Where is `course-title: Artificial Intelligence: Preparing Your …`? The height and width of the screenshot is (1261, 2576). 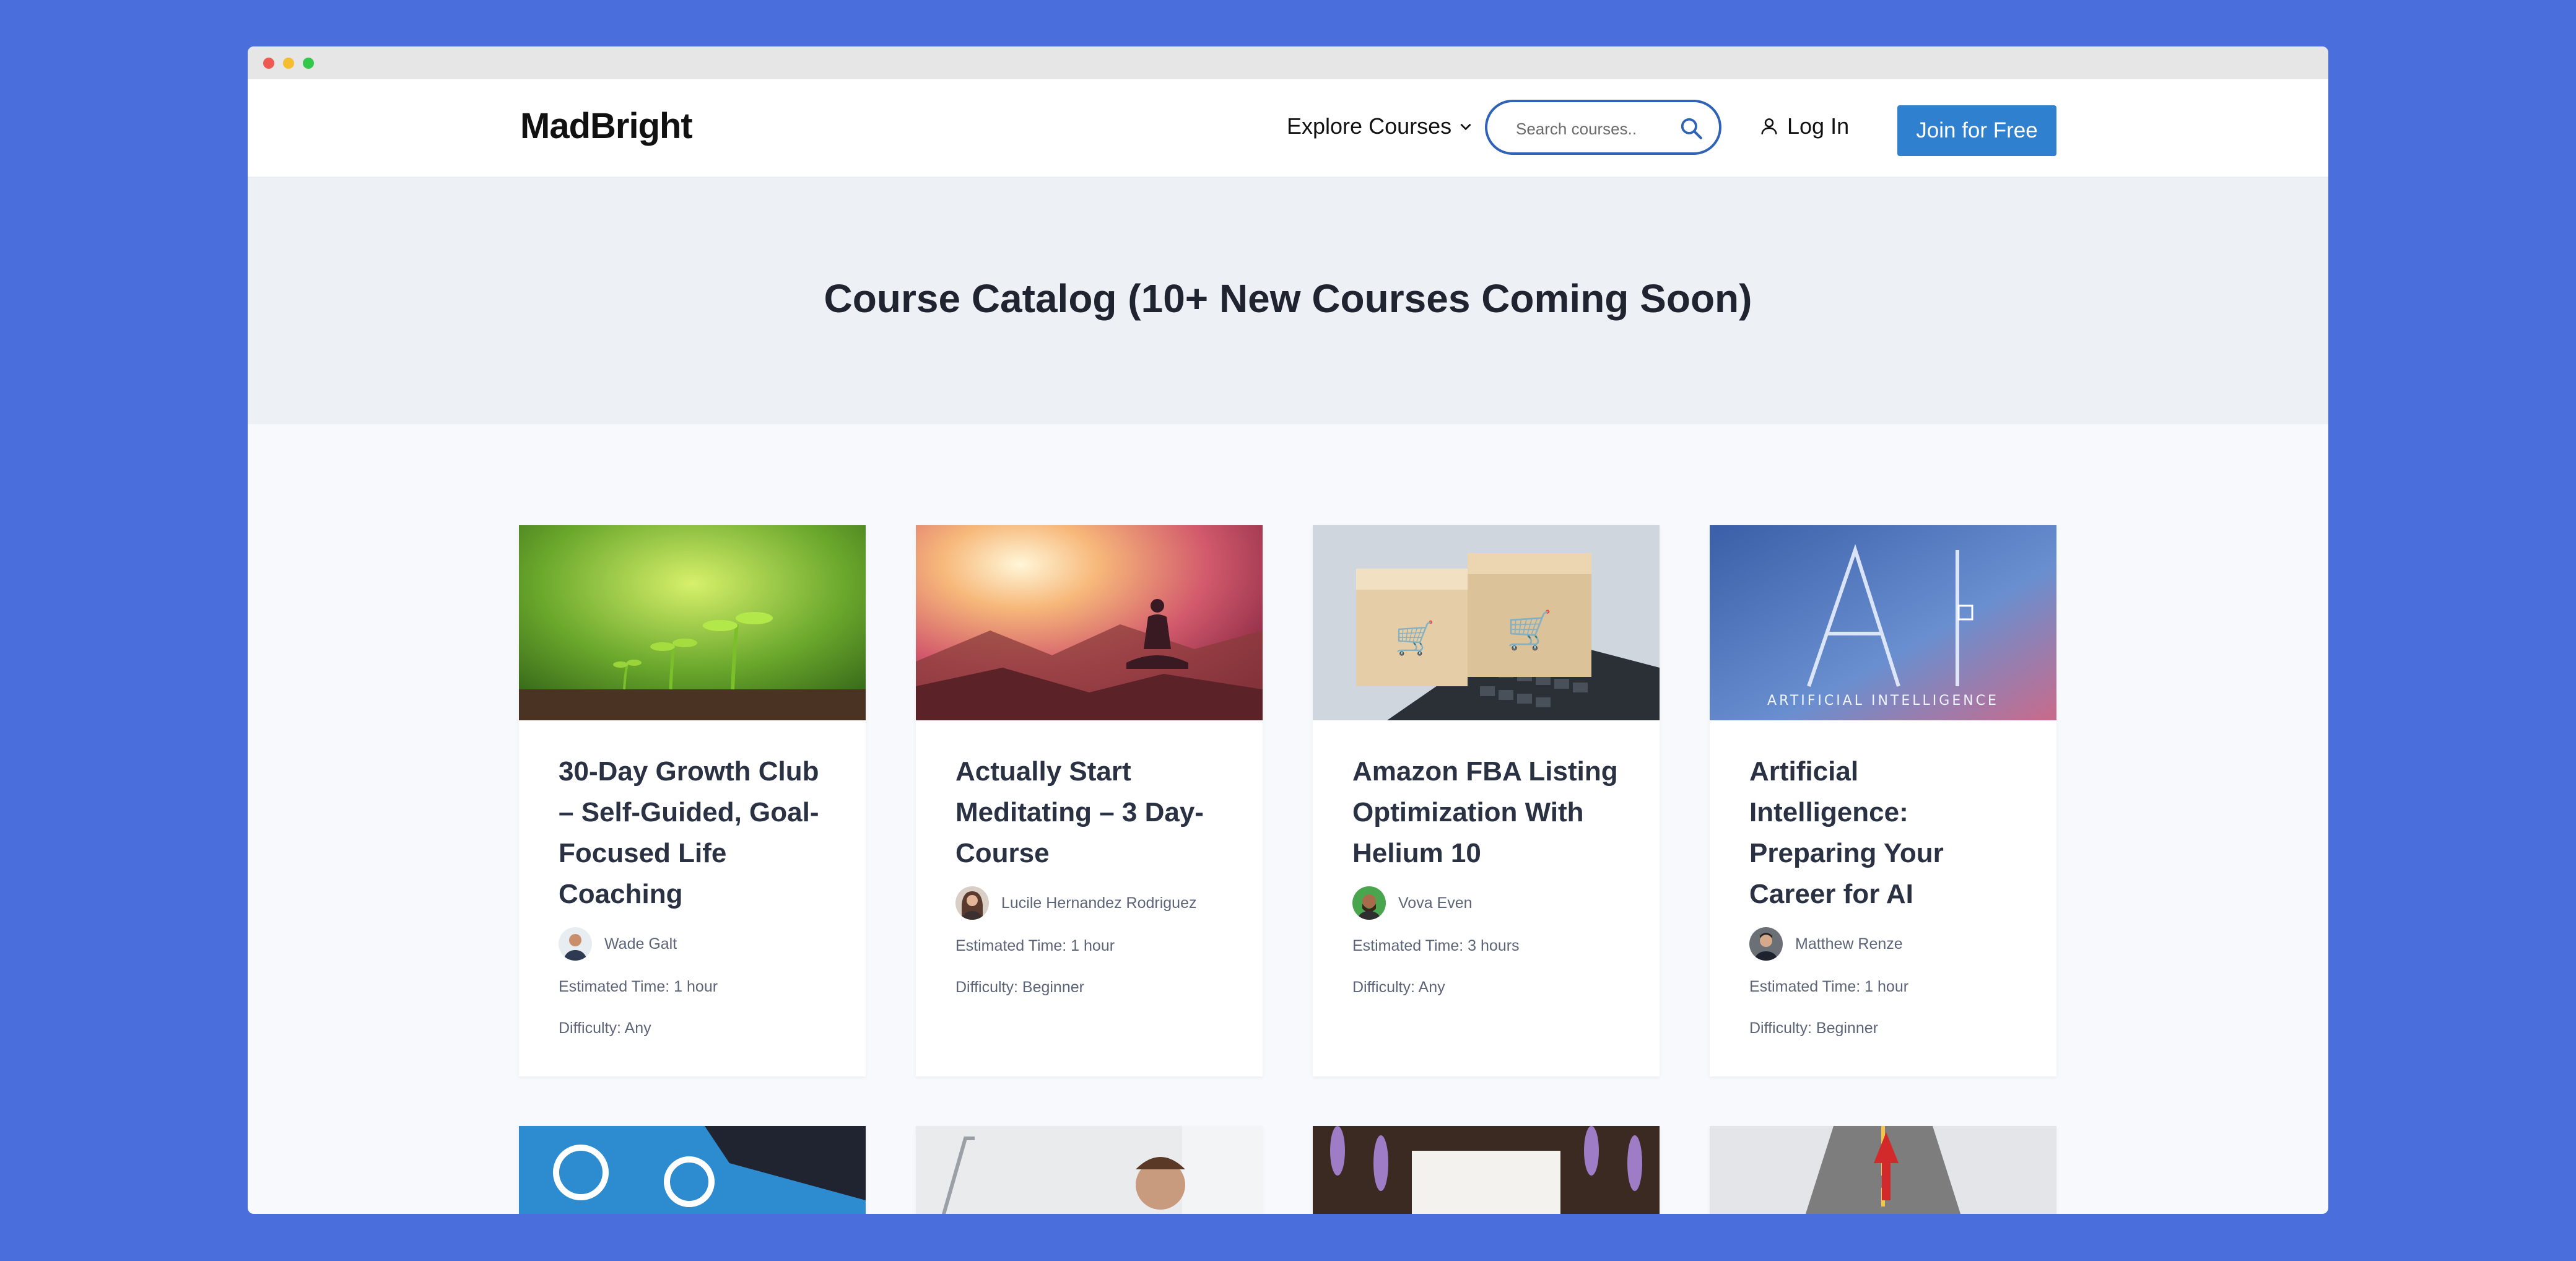 course-title: Artificial Intelligence: Preparing Your … is located at coordinates (1883, 833).